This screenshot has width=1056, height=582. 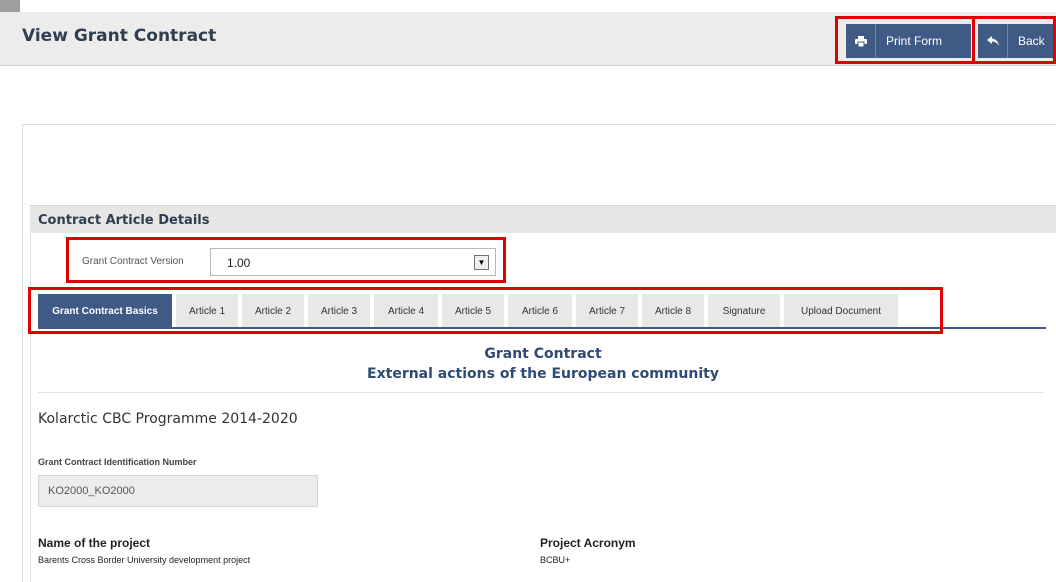 I want to click on contract-title-line1: Grant Contract, so click(x=543, y=354).